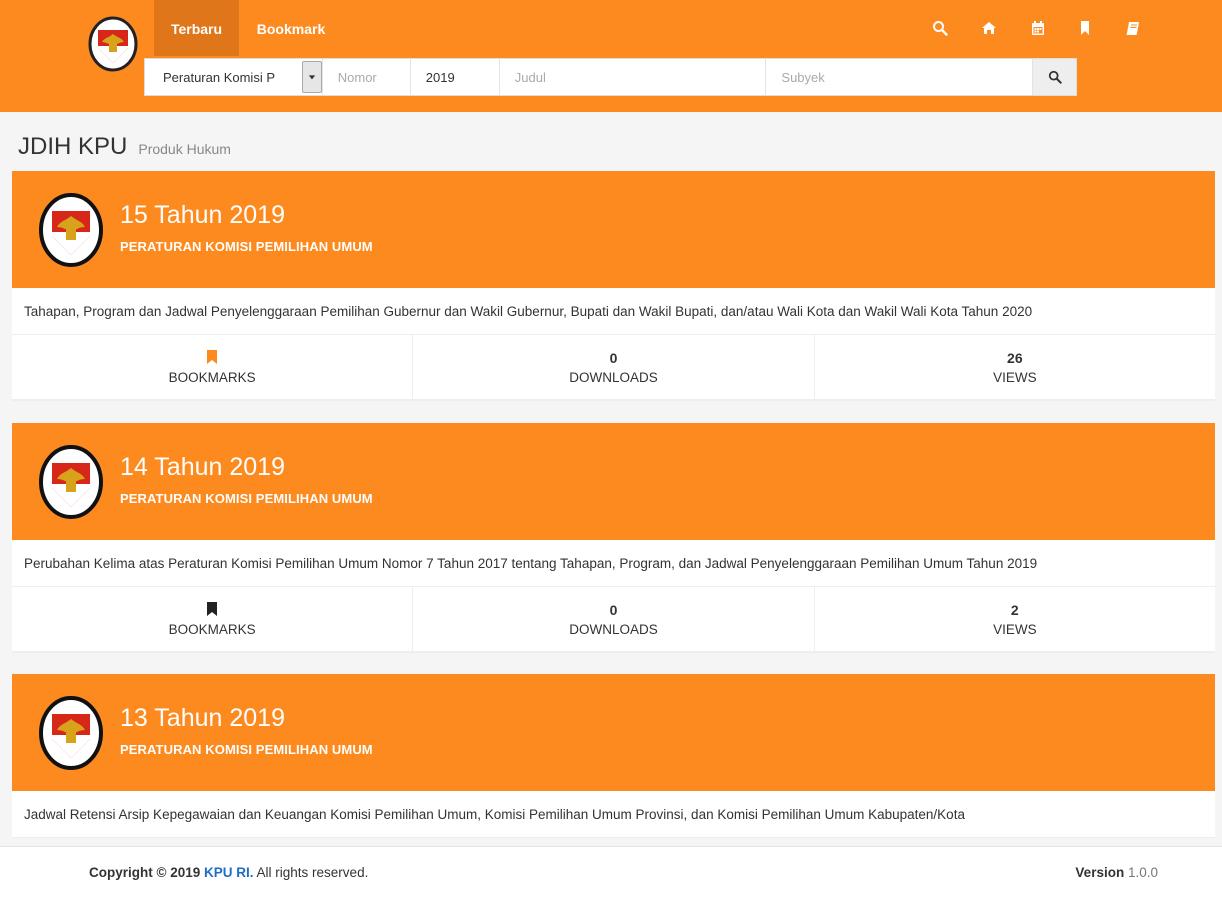  What do you see at coordinates (219, 77) in the screenshot?
I see `document-type-value: Peraturan Komisi P` at bounding box center [219, 77].